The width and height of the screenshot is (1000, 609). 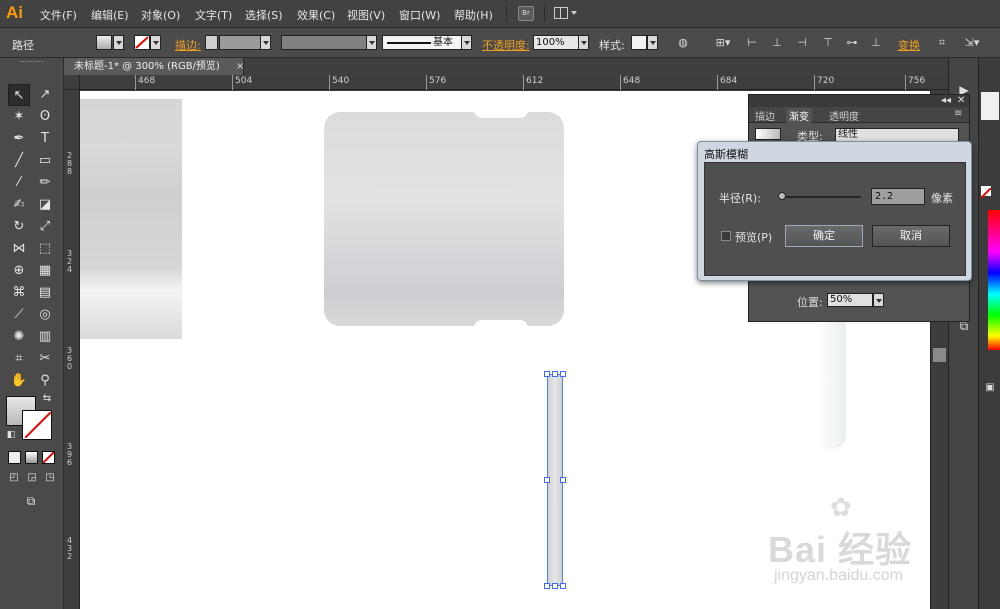 I want to click on draw-behind-icon: ◲, so click(x=32, y=478).